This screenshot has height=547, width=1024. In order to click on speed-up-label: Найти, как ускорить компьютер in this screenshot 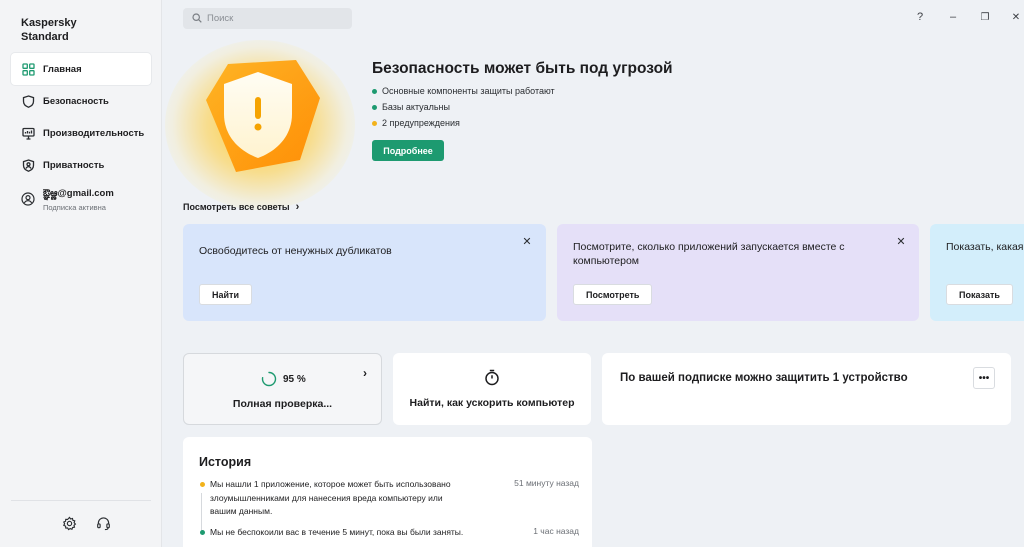, I will do `click(492, 403)`.